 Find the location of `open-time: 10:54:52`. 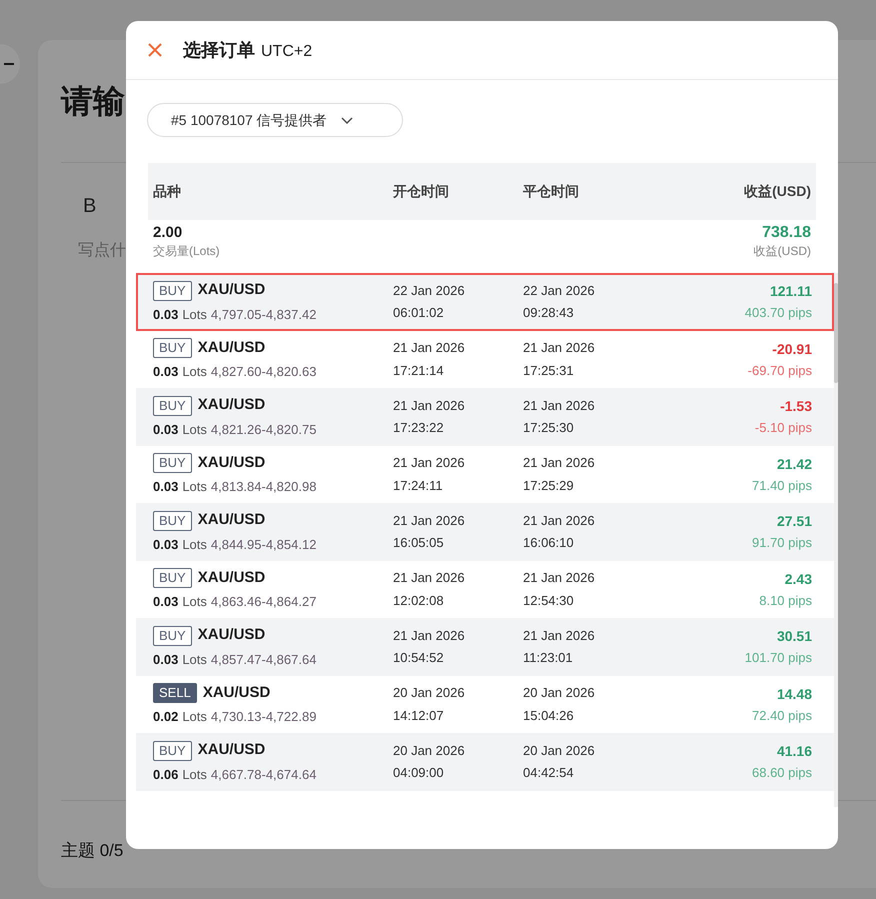

open-time: 10:54:52 is located at coordinates (419, 658).